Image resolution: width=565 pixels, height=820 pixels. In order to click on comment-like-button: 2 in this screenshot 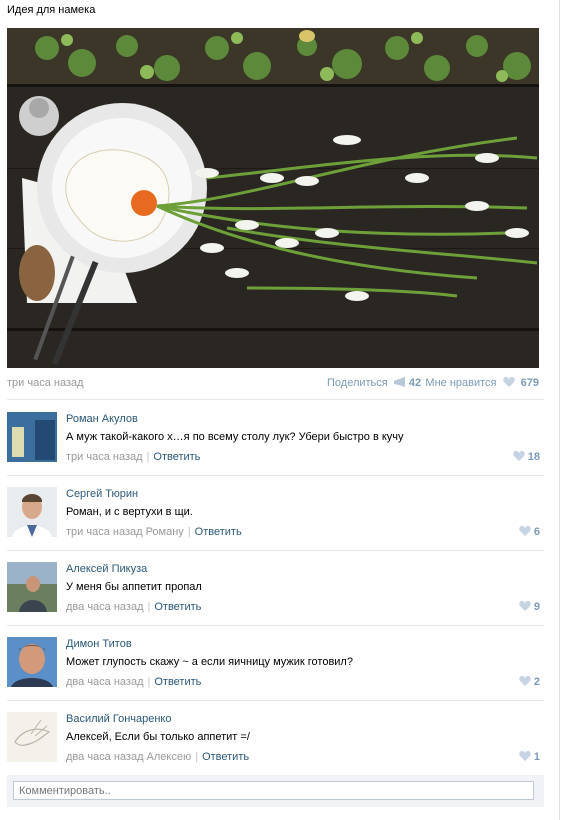, I will do `click(529, 682)`.